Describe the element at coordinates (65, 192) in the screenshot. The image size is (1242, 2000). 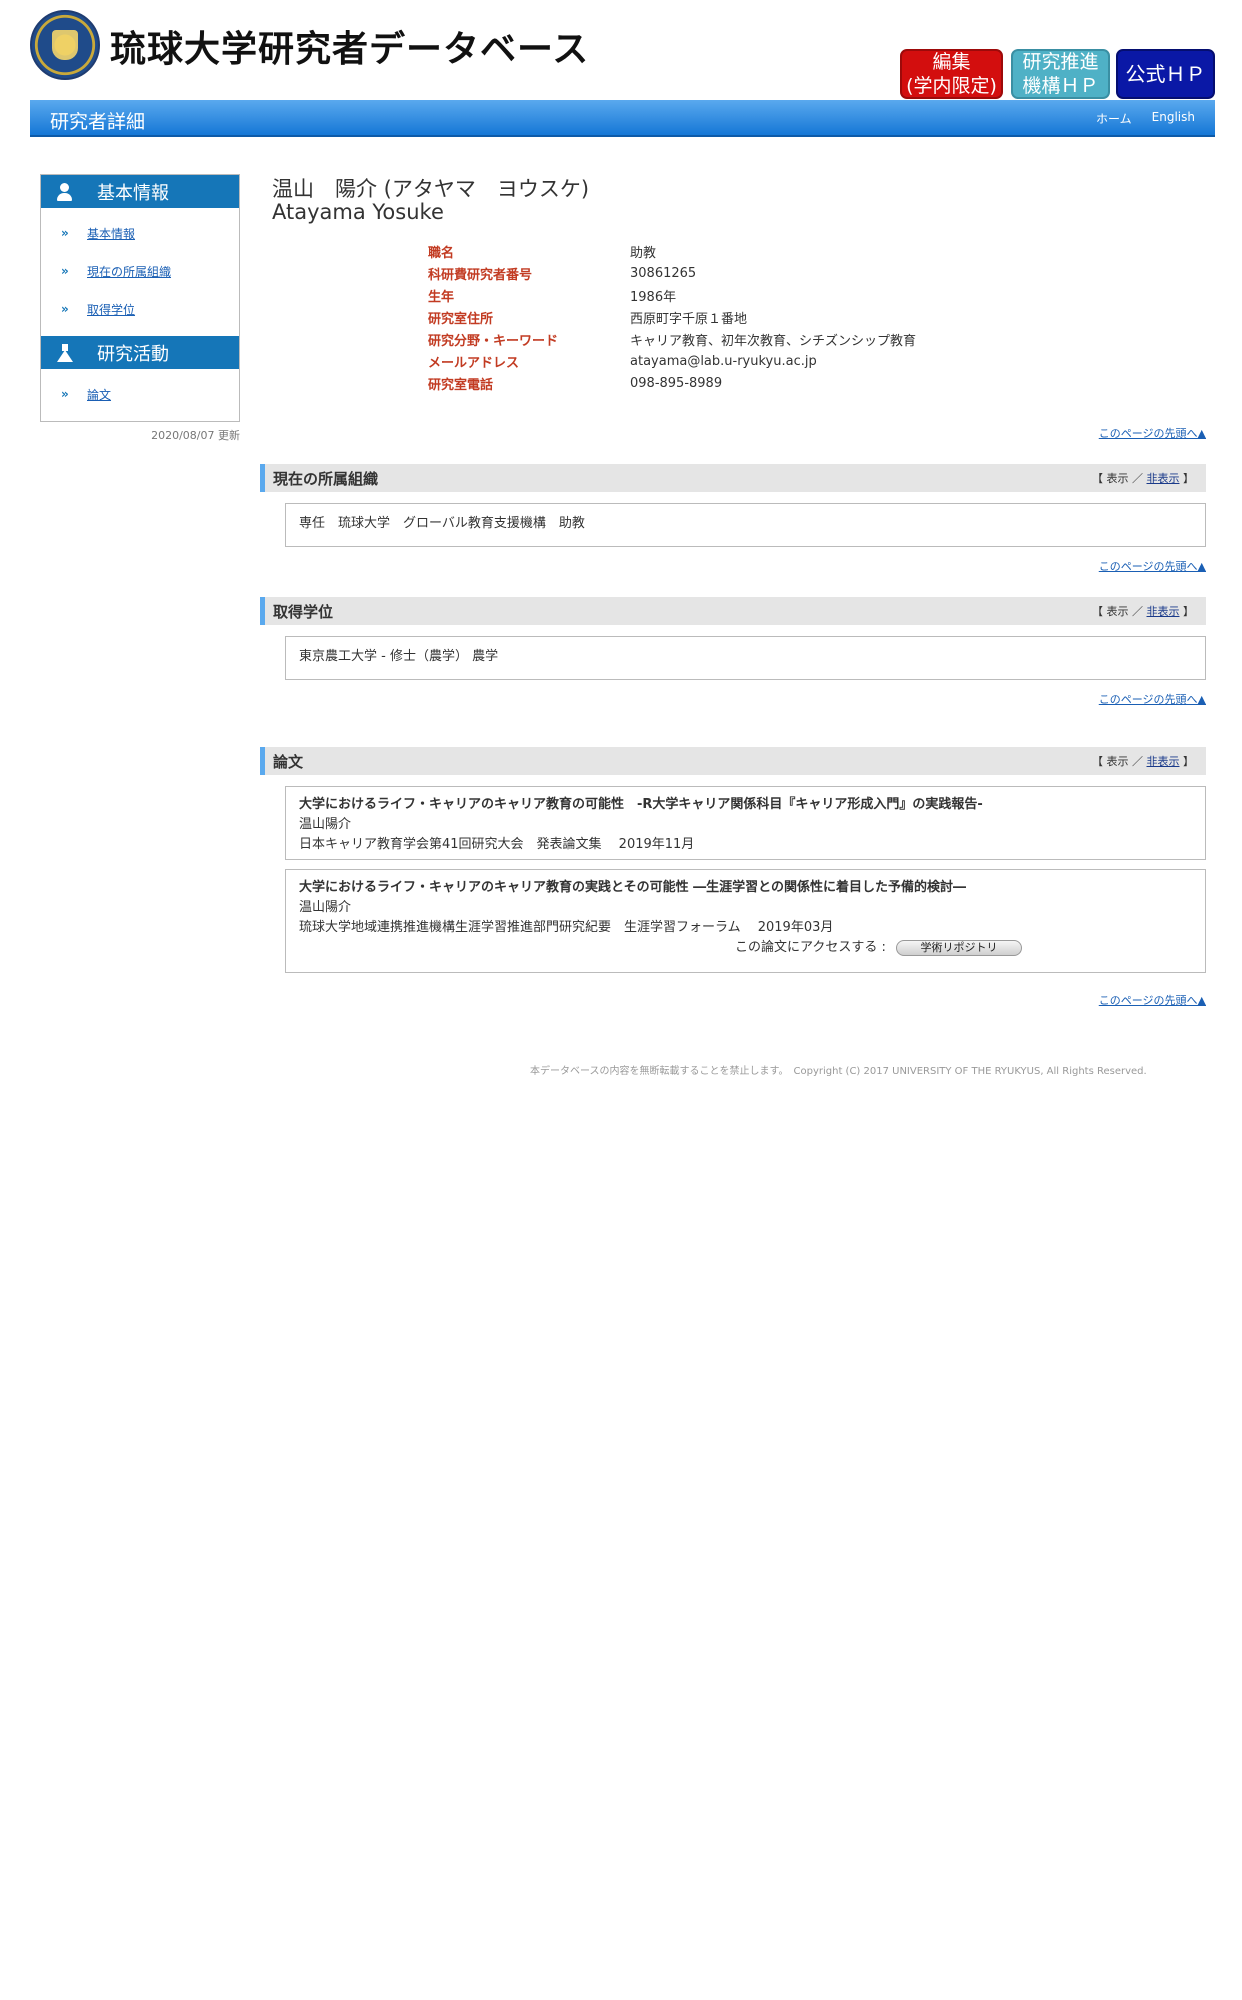
I see `user-icon` at that location.